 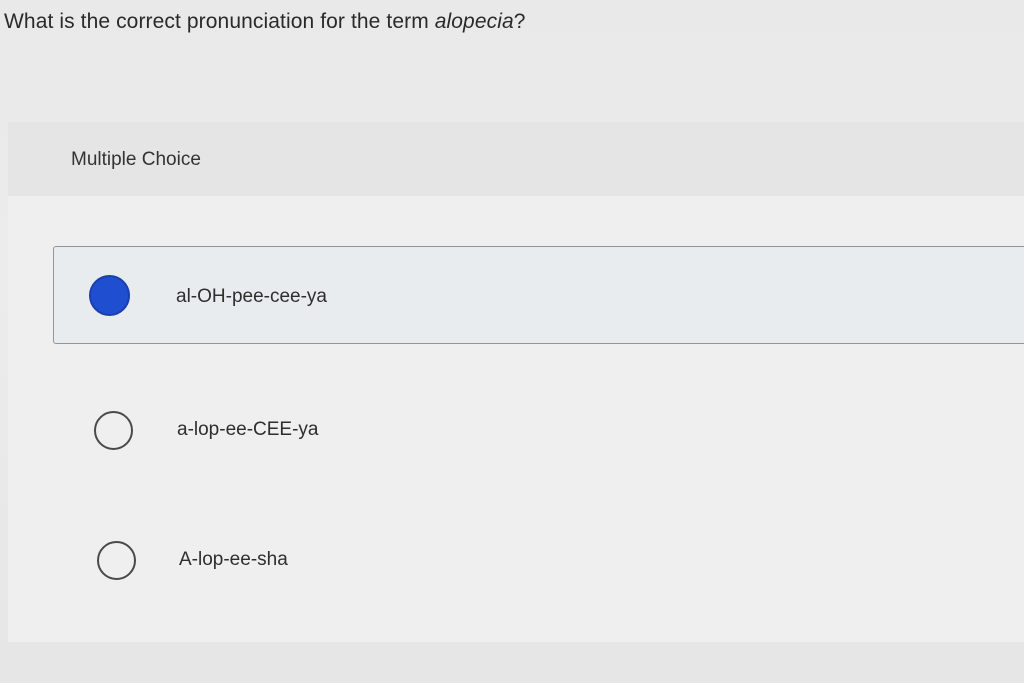 I want to click on radio-selected-icon, so click(x=109, y=295).